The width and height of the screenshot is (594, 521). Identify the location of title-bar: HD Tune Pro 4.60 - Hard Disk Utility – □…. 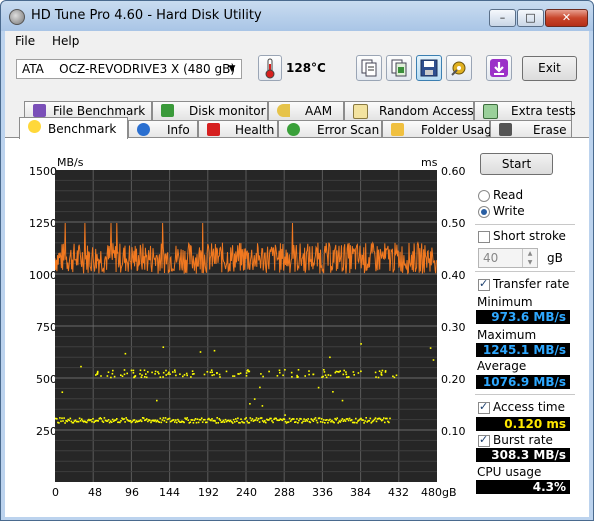
(297, 16).